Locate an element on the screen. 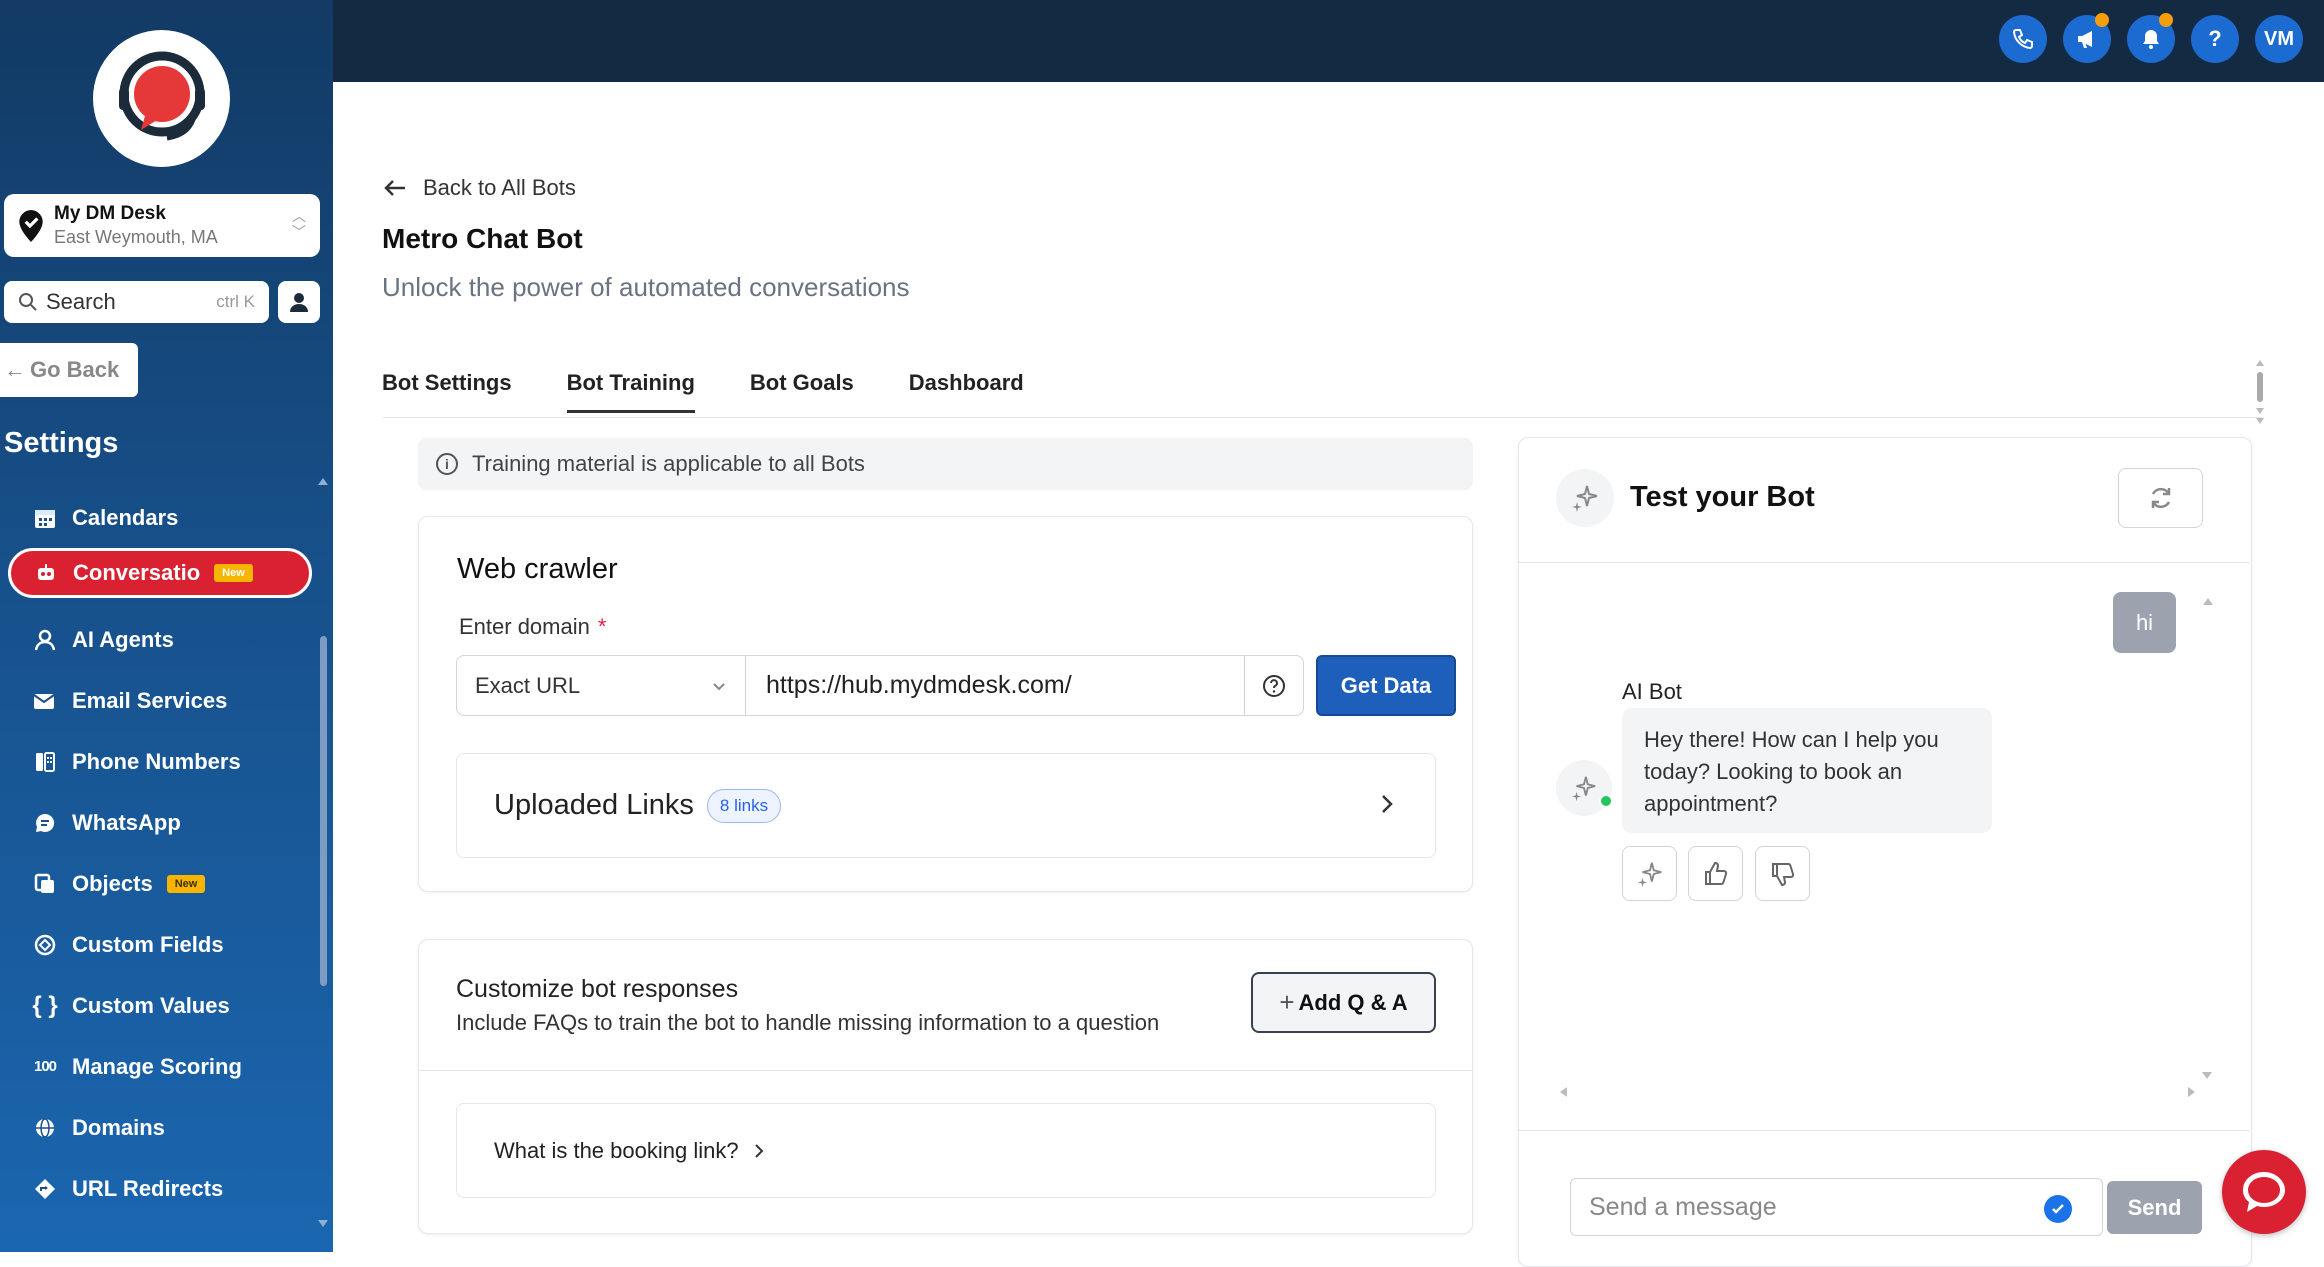 The width and height of the screenshot is (2324, 1267). links-count-badge: 8 links is located at coordinates (744, 805).